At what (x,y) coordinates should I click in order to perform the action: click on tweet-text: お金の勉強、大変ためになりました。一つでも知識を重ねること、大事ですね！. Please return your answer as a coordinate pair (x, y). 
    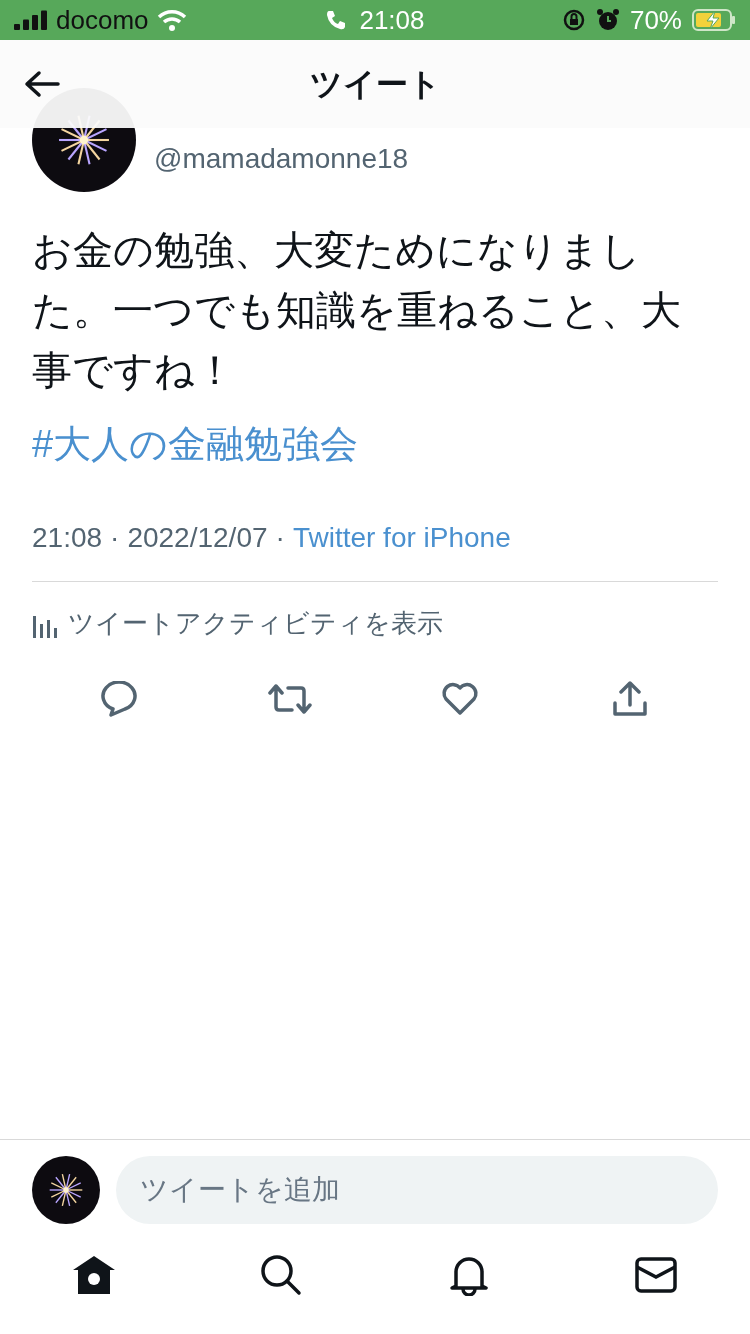
    Looking at the image, I should click on (357, 310).